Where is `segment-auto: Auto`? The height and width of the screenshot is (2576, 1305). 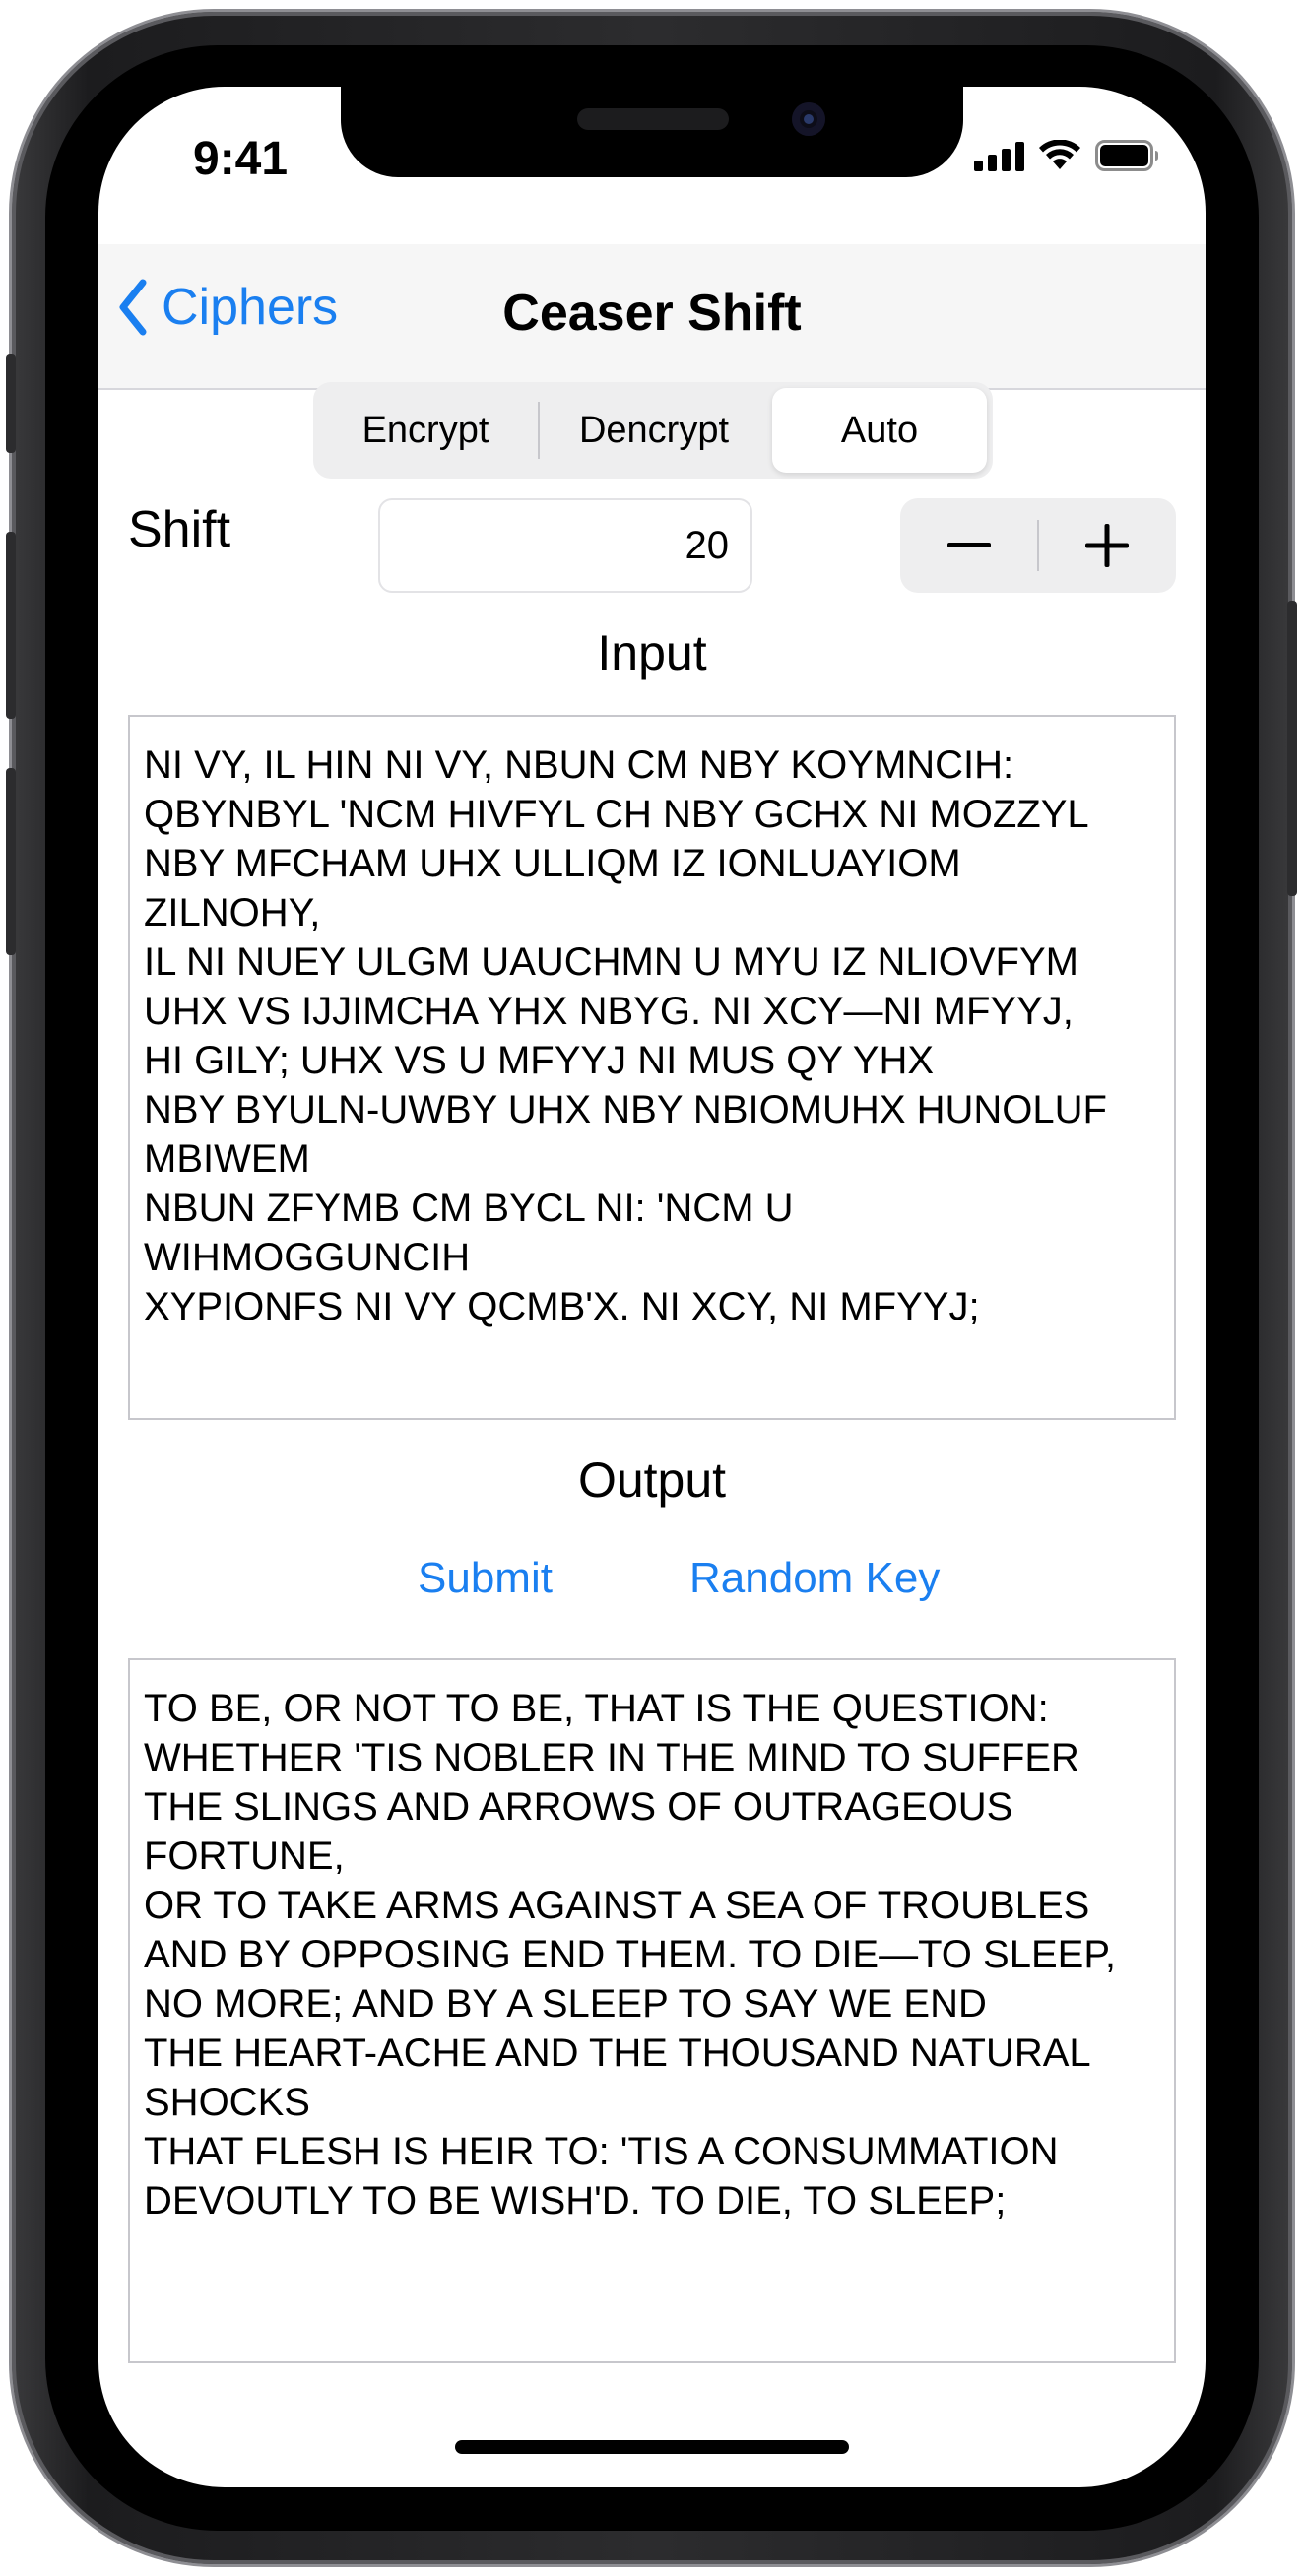
segment-auto: Auto is located at coordinates (879, 430).